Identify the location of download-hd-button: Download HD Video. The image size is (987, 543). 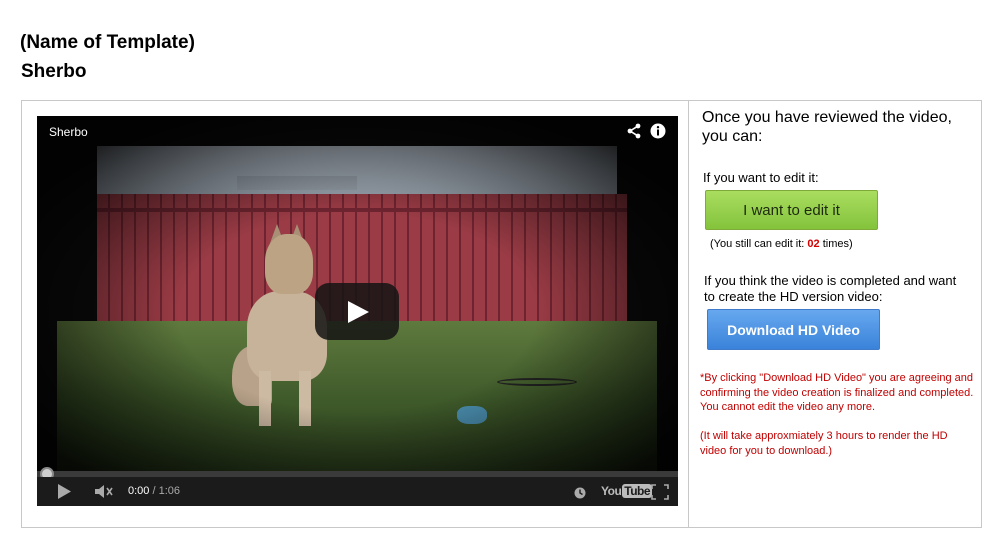
(793, 329).